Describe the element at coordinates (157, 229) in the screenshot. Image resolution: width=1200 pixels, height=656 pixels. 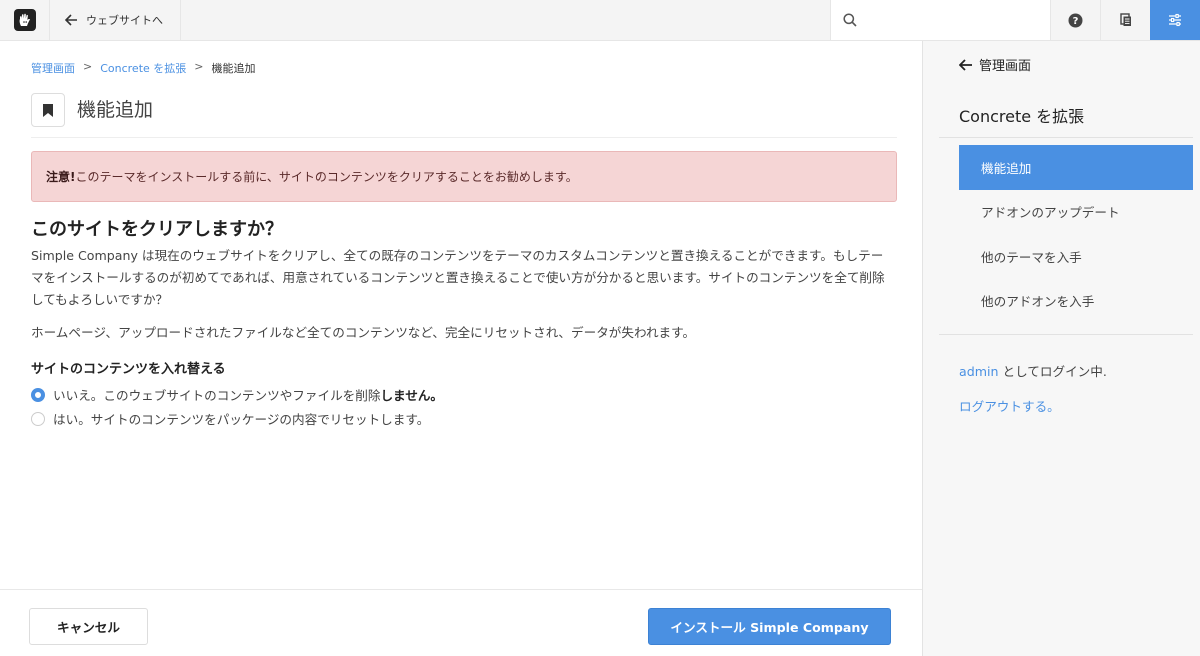
I see `clear-site-heading: このサイトをクリアしますか？` at that location.